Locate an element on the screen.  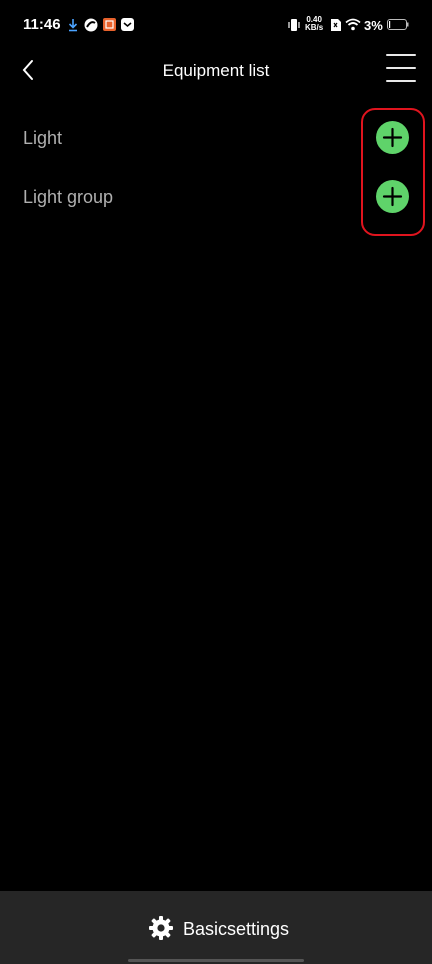
network-speed-unit: KB/s is located at coordinates (314, 27).